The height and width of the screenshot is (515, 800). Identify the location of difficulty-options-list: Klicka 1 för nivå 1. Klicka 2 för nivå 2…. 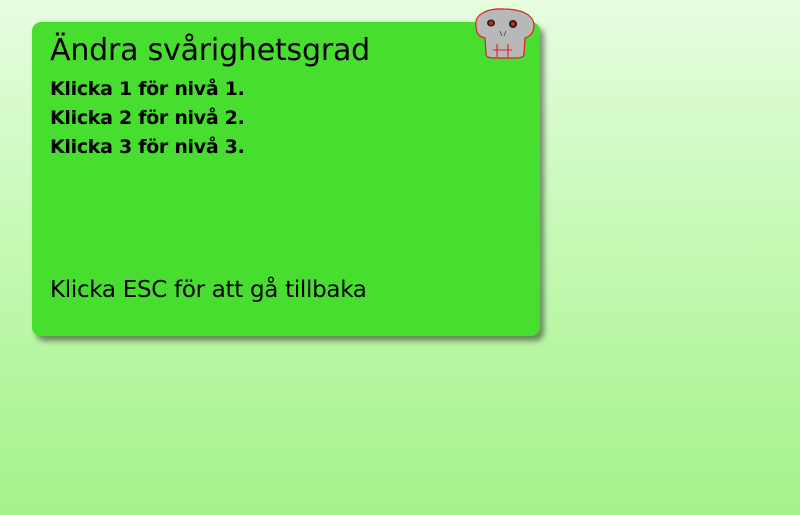
(147, 118).